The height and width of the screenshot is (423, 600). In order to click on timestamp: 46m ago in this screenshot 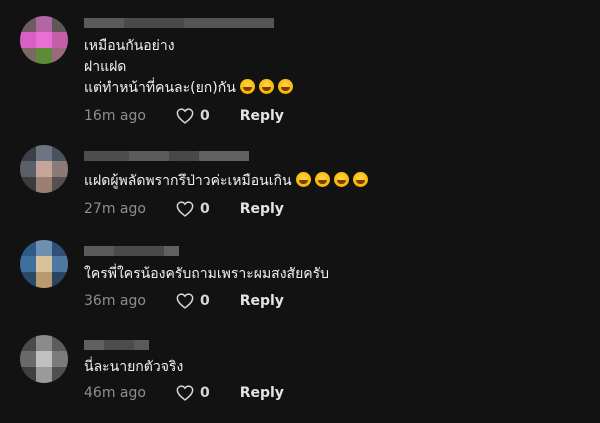, I will do `click(115, 393)`.